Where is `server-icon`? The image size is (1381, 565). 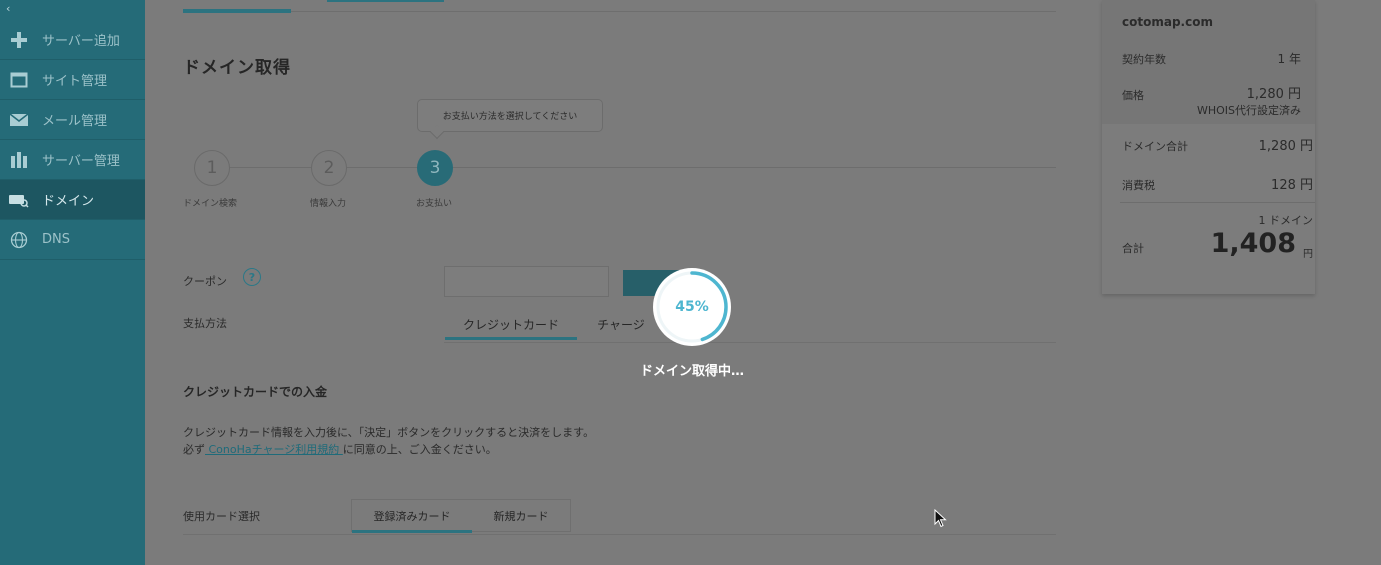 server-icon is located at coordinates (19, 160).